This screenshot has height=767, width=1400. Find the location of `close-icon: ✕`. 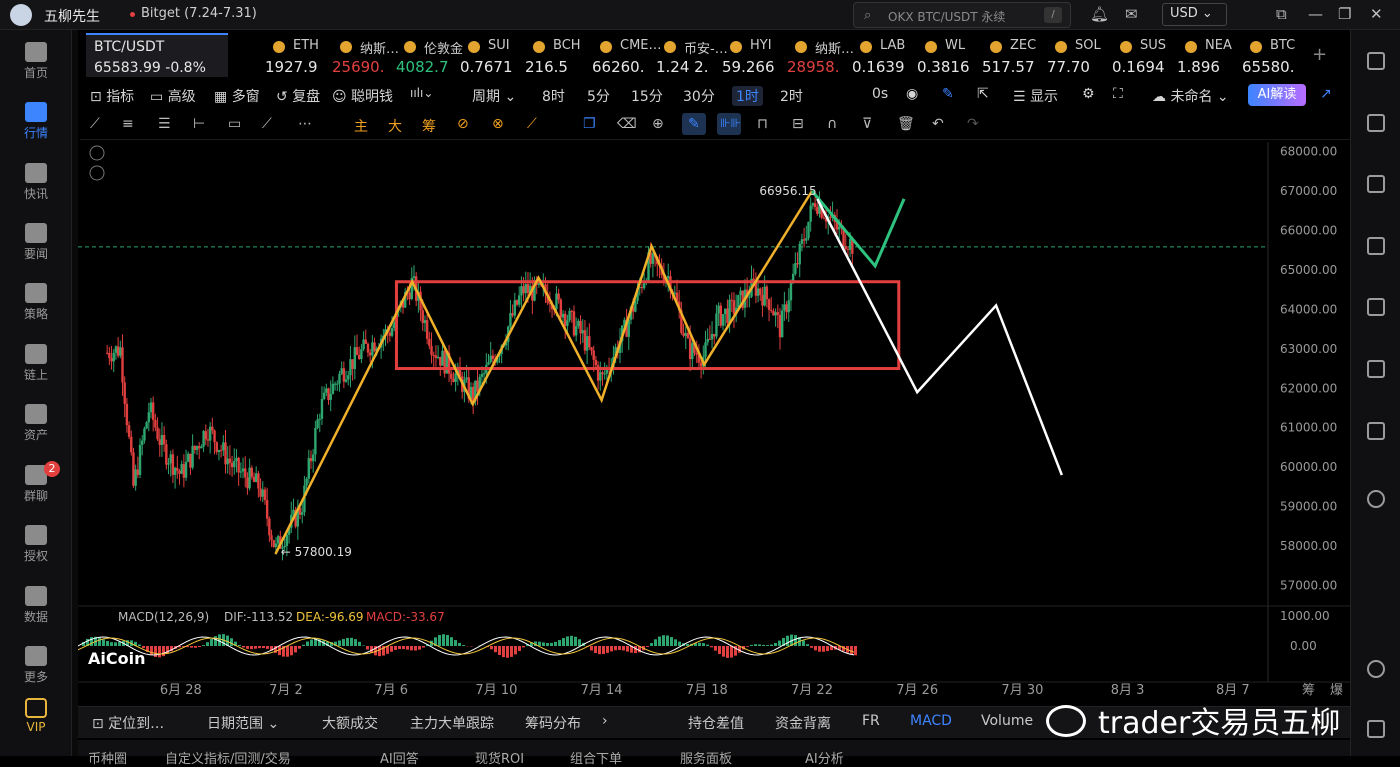

close-icon: ✕ is located at coordinates (1376, 14).